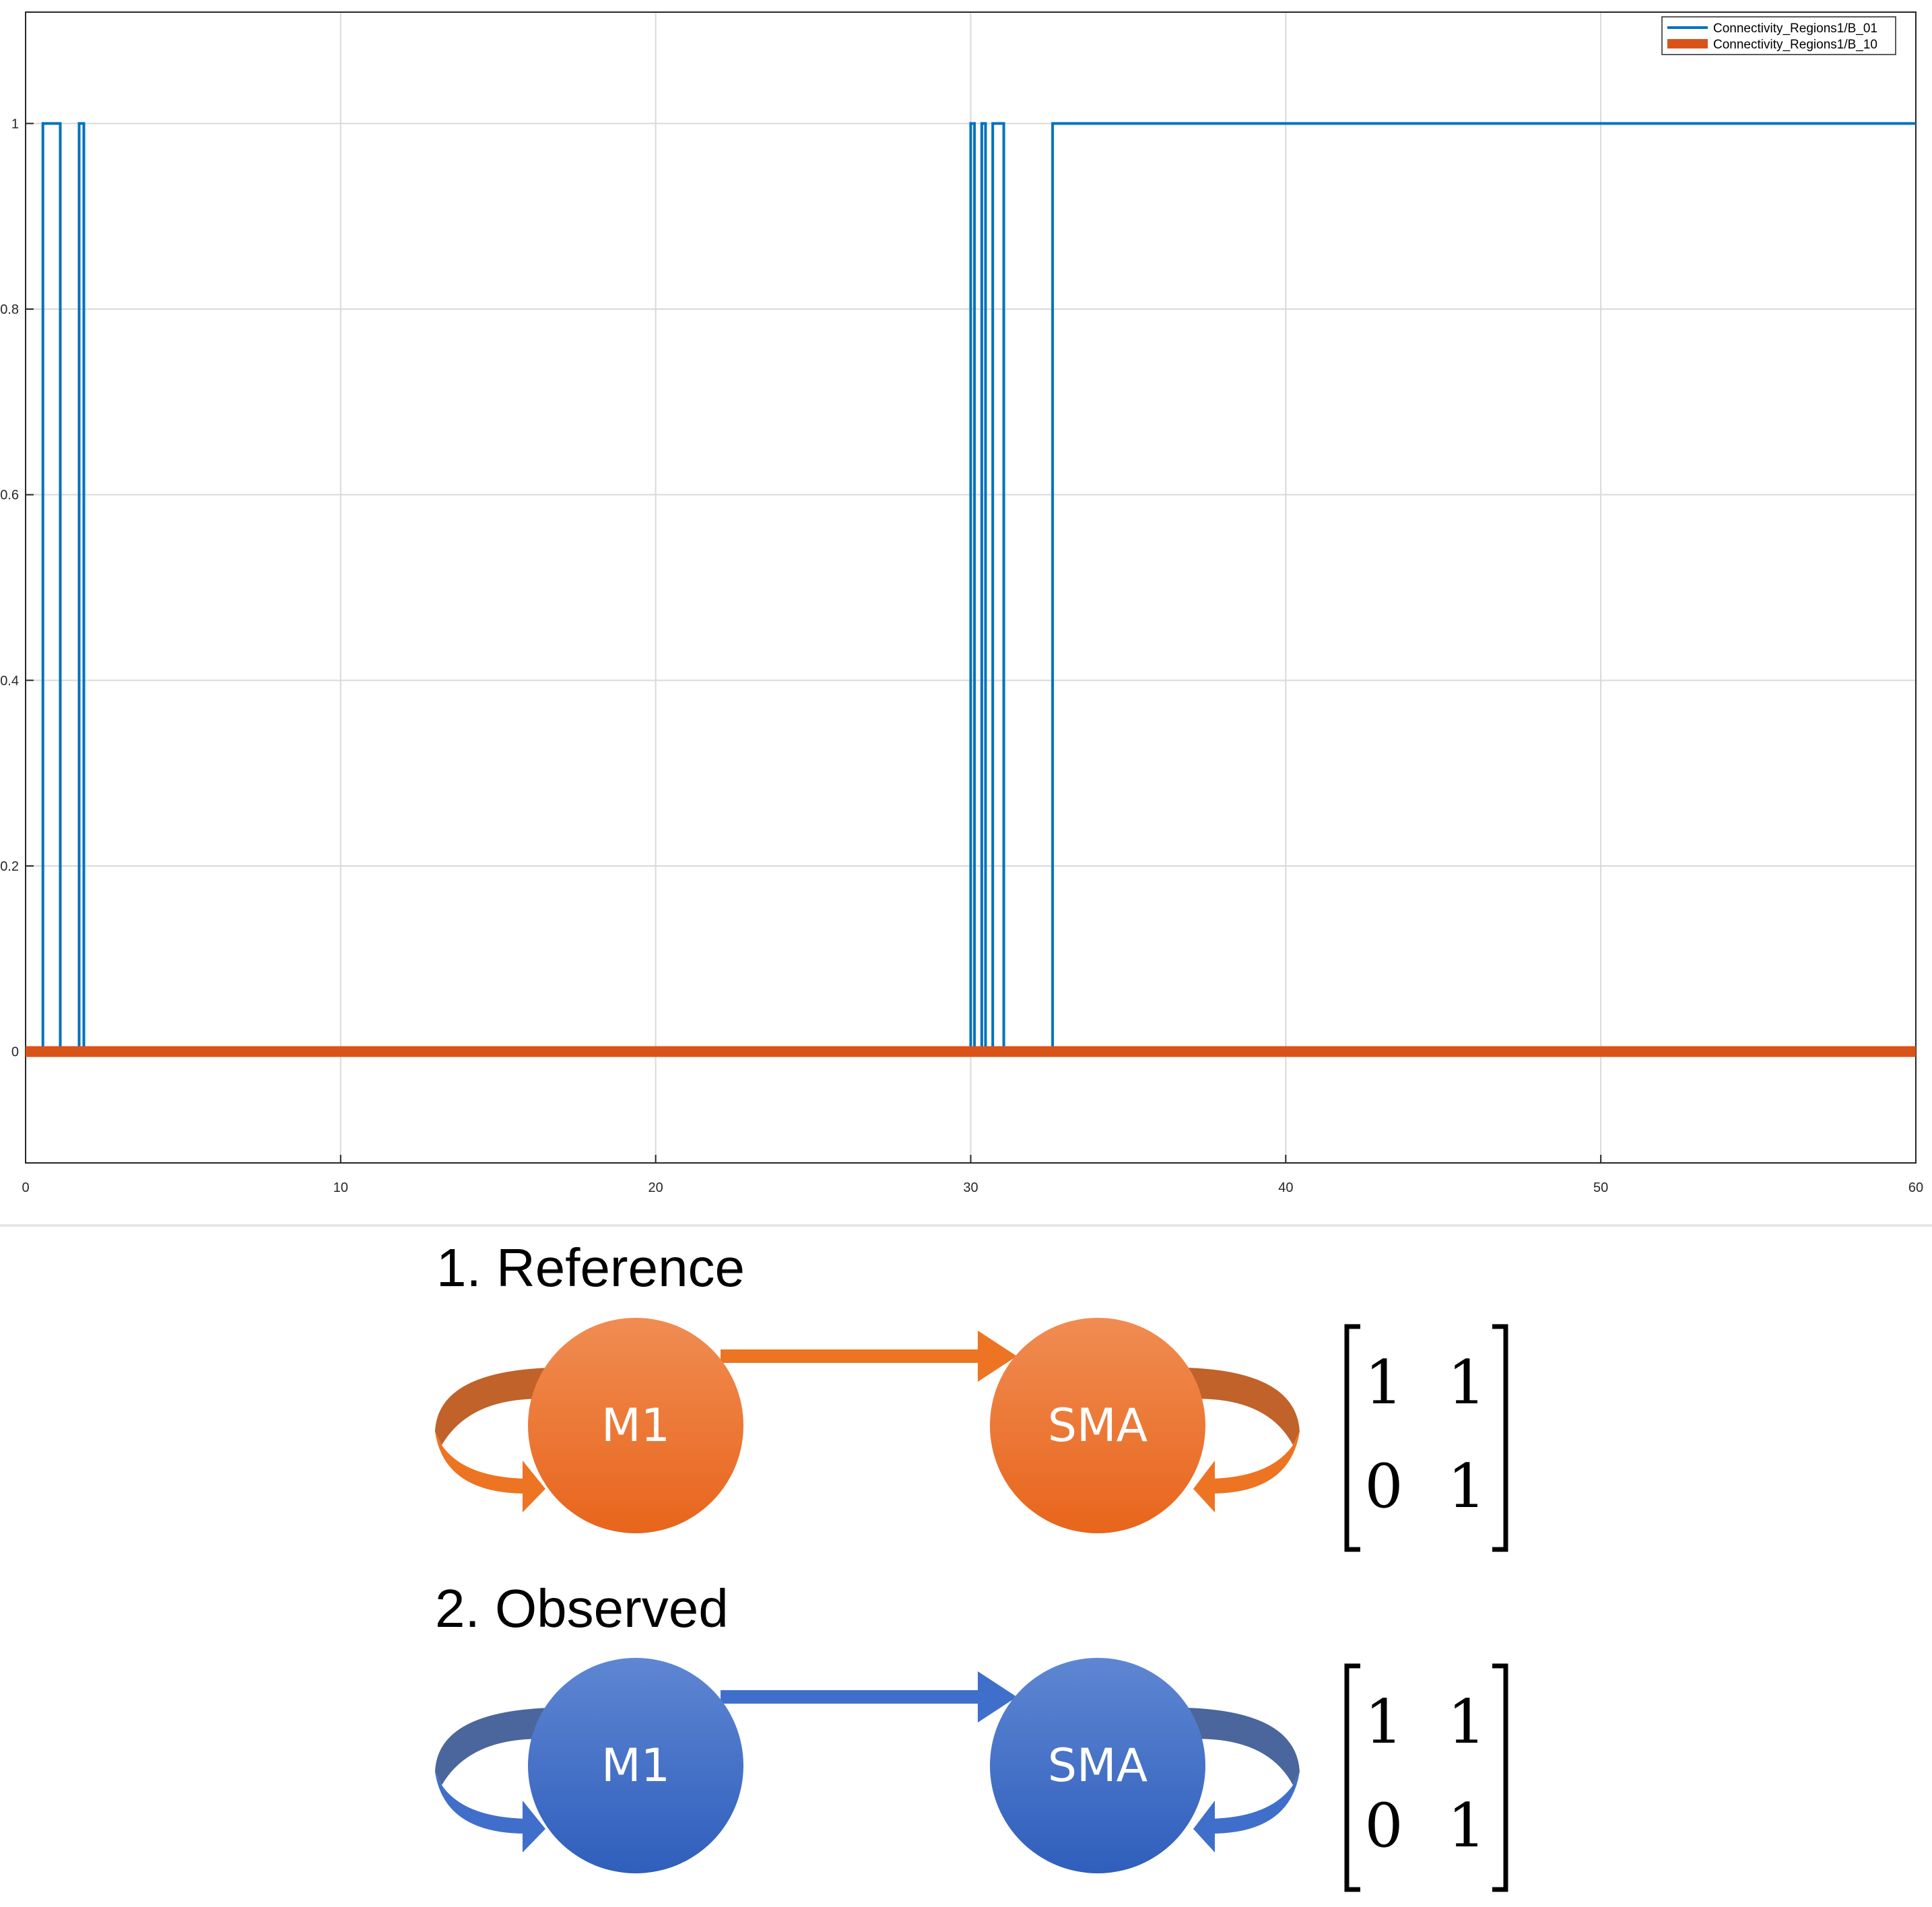  Describe the element at coordinates (582, 1608) in the screenshot. I see `observed-heading: 2. Observed` at that location.